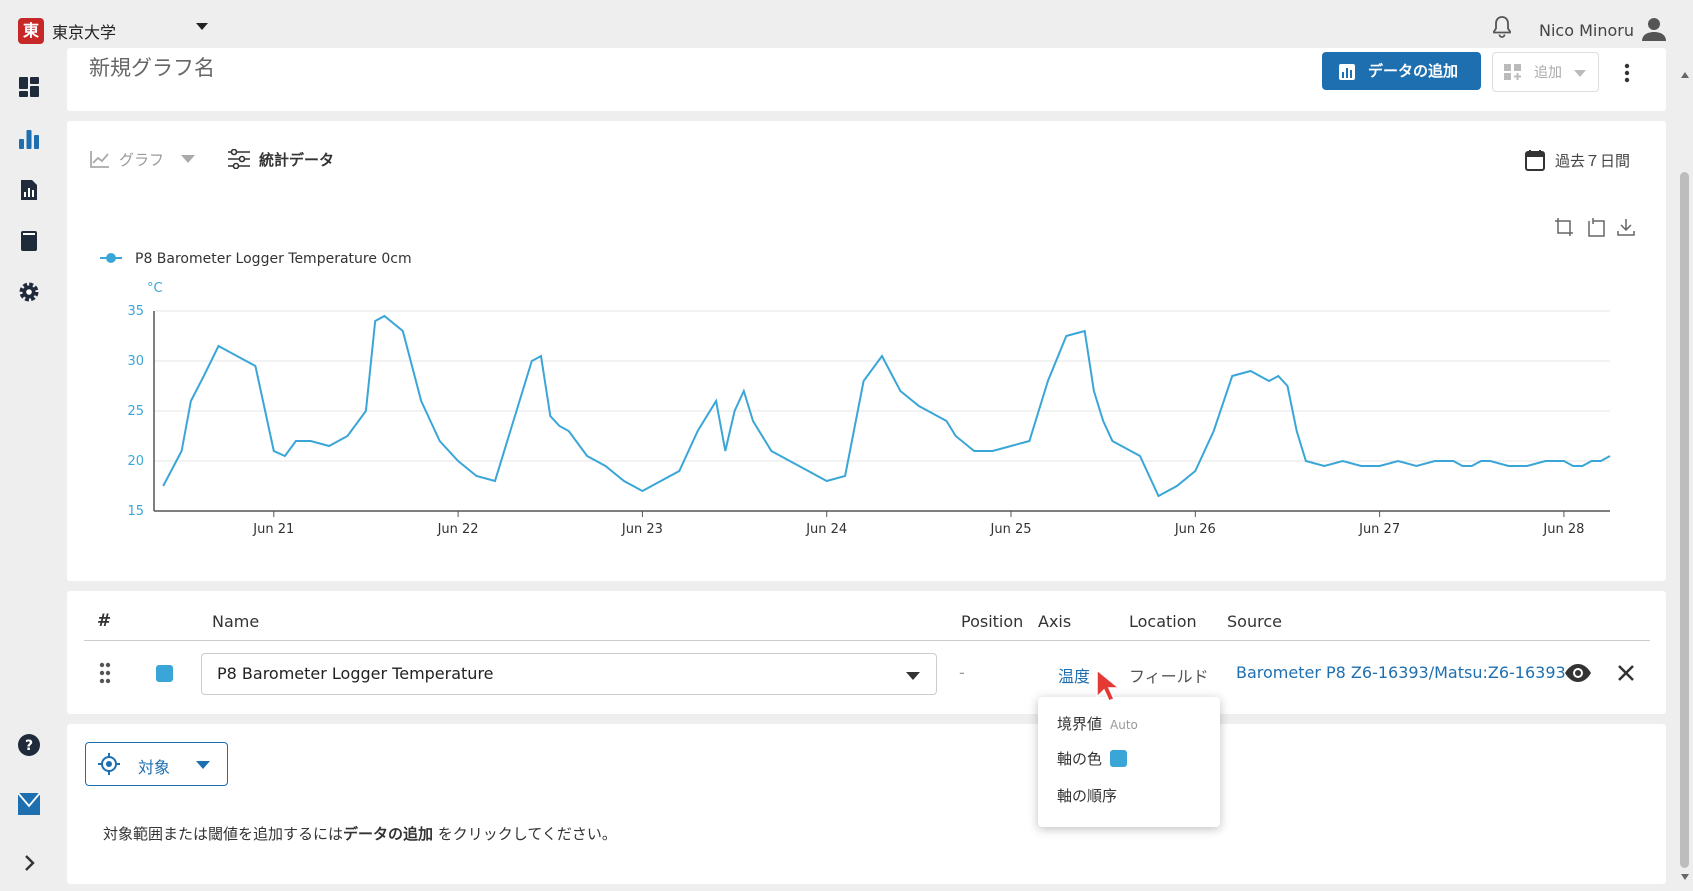 This screenshot has height=891, width=1693. Describe the element at coordinates (31, 31) in the screenshot. I see `org-logo: 東` at that location.